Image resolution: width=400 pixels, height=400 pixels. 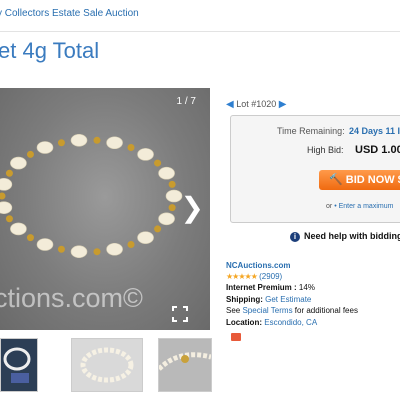 What do you see at coordinates (258, 265) in the screenshot?
I see `seller-name: NCAuctions.com` at bounding box center [258, 265].